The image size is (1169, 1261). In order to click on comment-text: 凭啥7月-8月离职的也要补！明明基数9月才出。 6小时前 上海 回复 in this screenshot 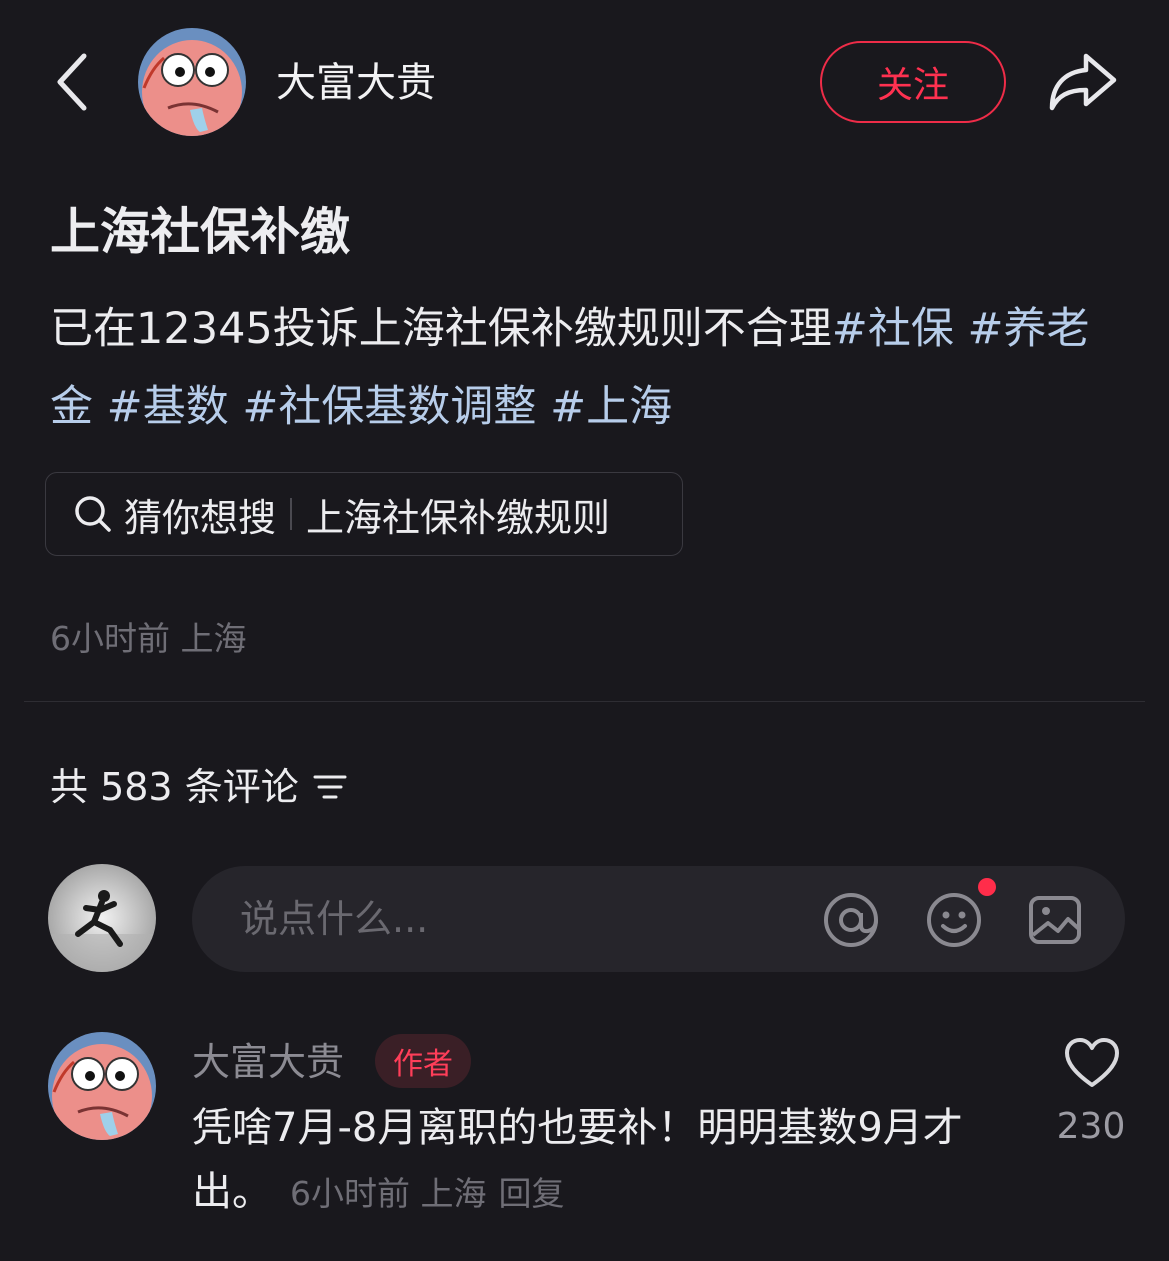, I will do `click(602, 1161)`.